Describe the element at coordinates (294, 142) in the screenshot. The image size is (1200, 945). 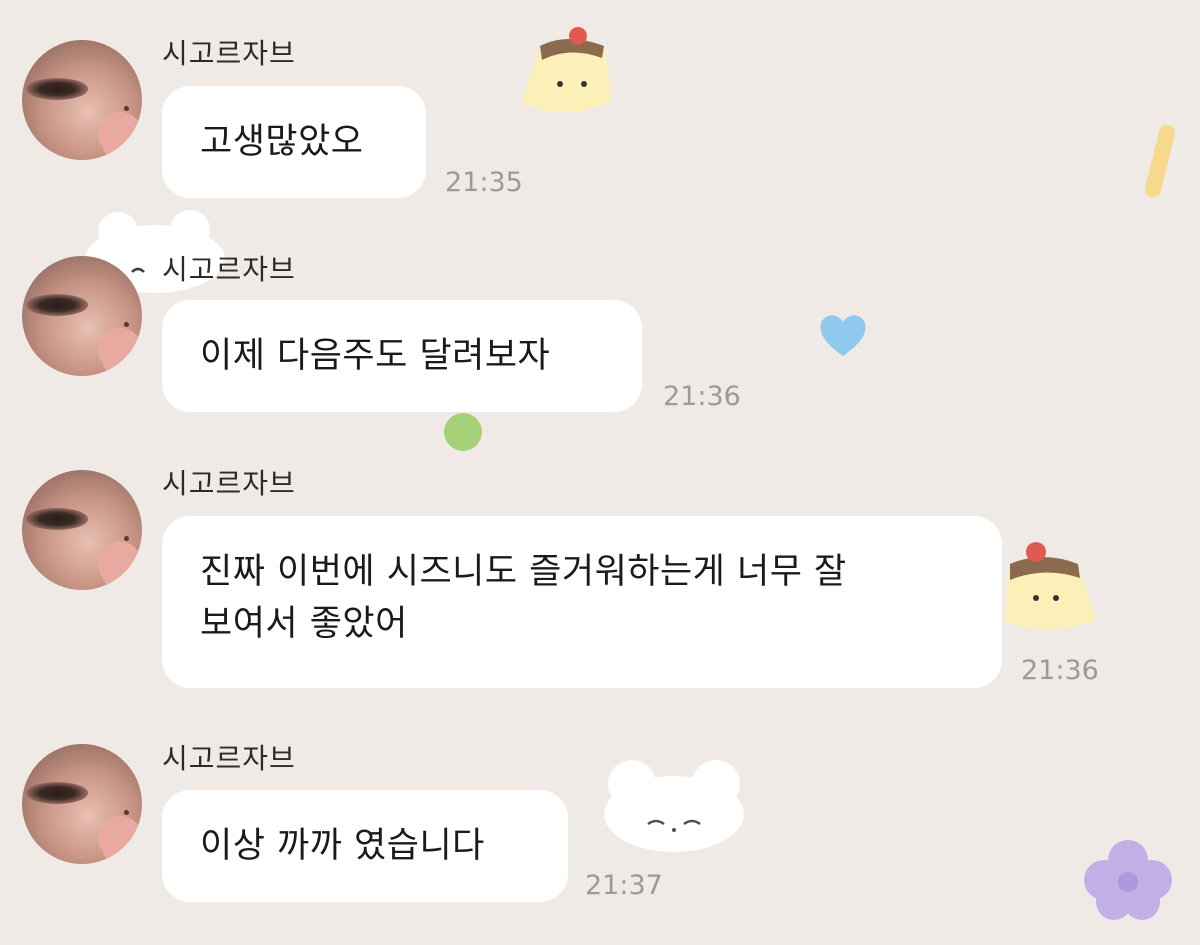
I see `message-bubble: 고생많았오` at that location.